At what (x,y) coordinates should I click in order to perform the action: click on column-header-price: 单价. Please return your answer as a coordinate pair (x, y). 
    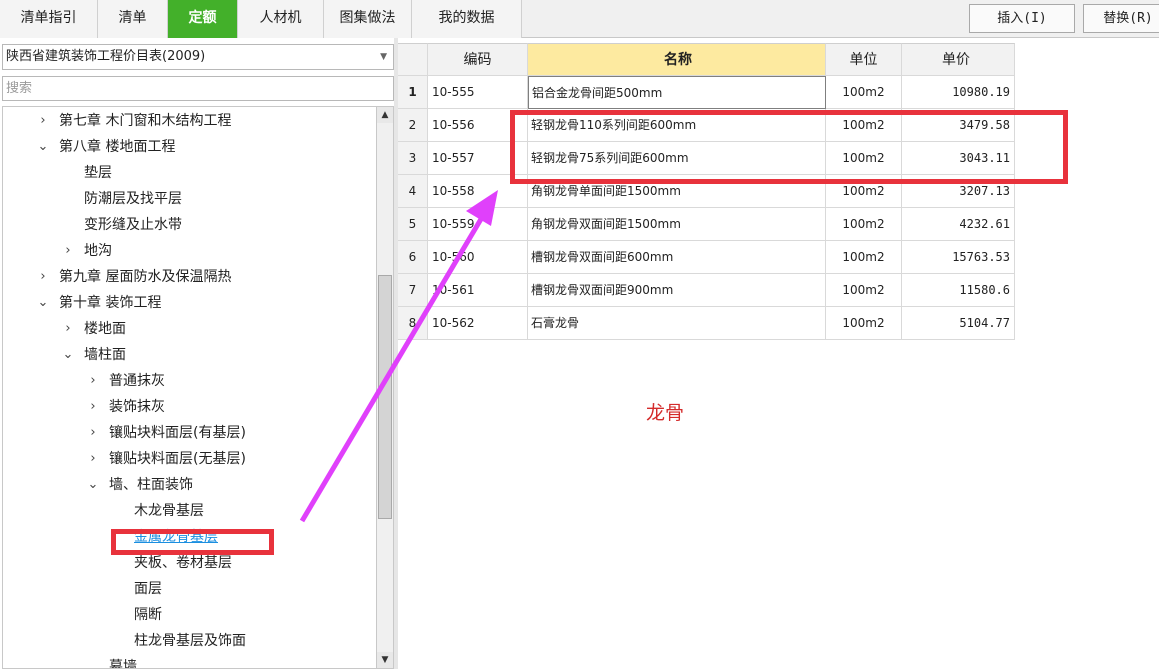
    Looking at the image, I should click on (958, 59).